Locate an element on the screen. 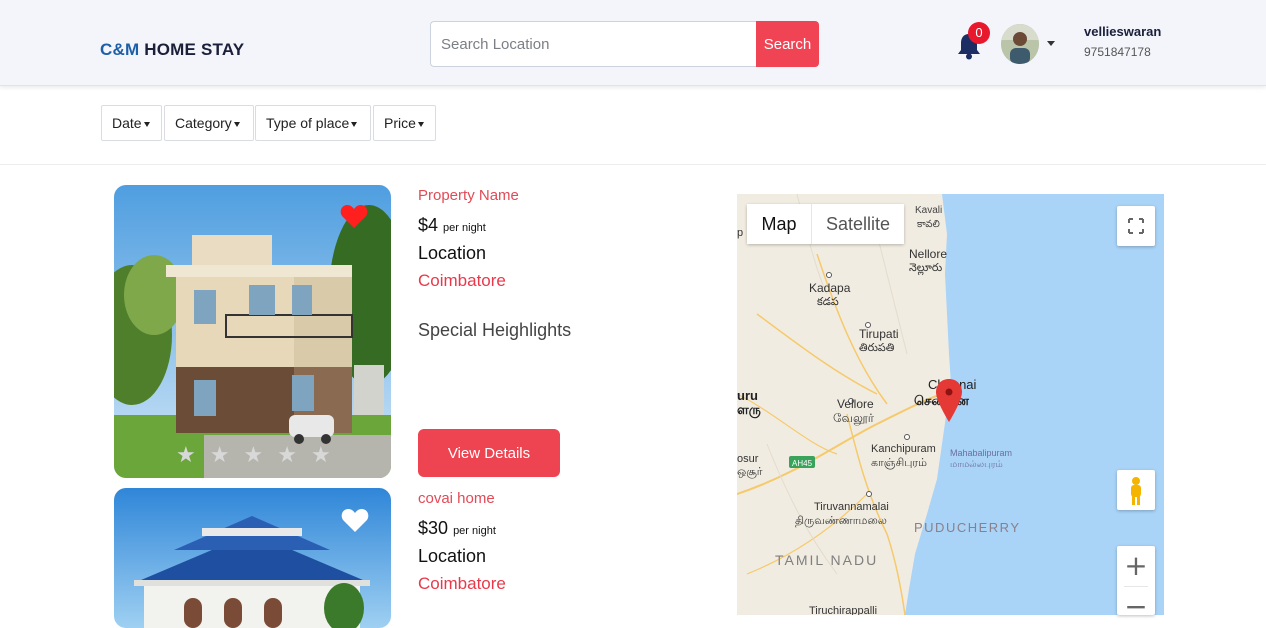 The width and height of the screenshot is (1266, 628). filter-type-of-place-button: Type of place is located at coordinates (313, 123).